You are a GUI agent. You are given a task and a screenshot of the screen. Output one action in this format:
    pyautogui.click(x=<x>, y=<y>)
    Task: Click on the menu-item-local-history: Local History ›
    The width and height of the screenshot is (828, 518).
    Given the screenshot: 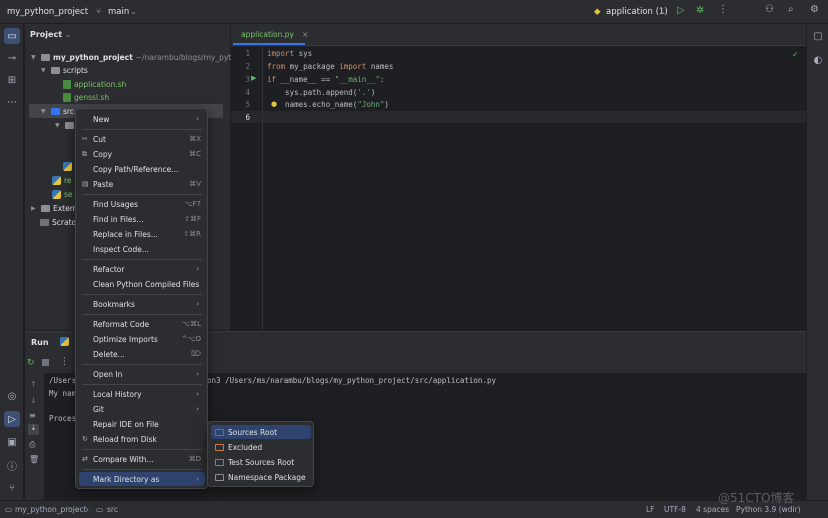 What is the action you would take?
    pyautogui.click(x=142, y=394)
    